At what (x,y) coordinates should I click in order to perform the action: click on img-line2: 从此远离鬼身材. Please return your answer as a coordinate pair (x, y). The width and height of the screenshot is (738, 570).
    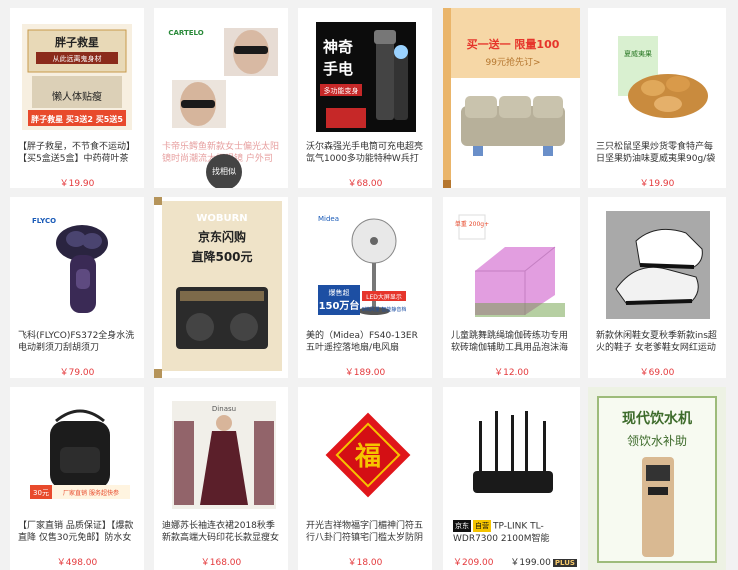
    Looking at the image, I should click on (77, 58).